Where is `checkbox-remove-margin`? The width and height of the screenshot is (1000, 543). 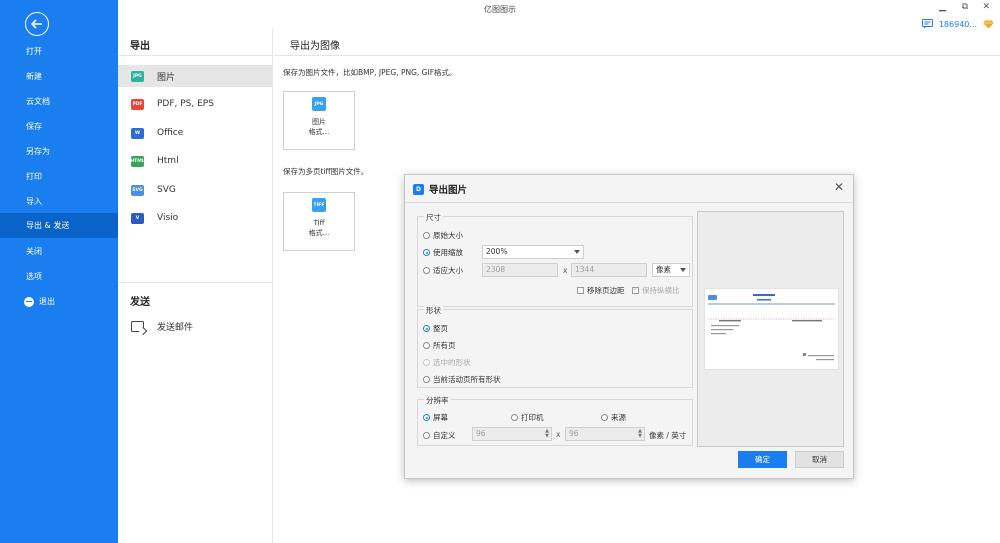
checkbox-remove-margin is located at coordinates (580, 290).